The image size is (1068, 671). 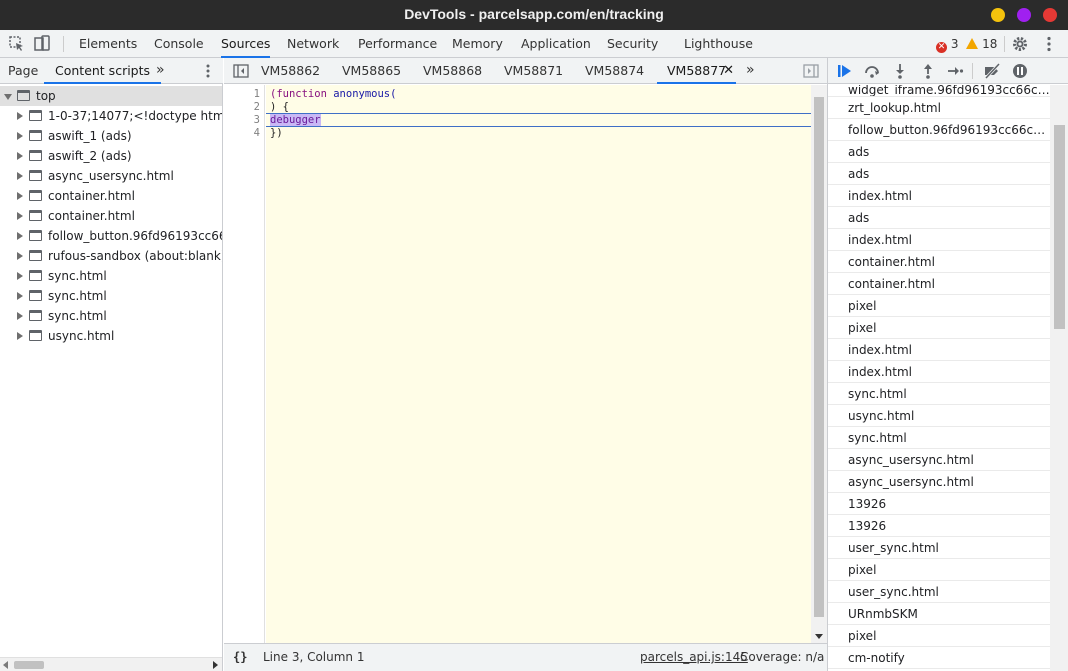 What do you see at coordinates (257, 94) in the screenshot?
I see `line-number: 1` at bounding box center [257, 94].